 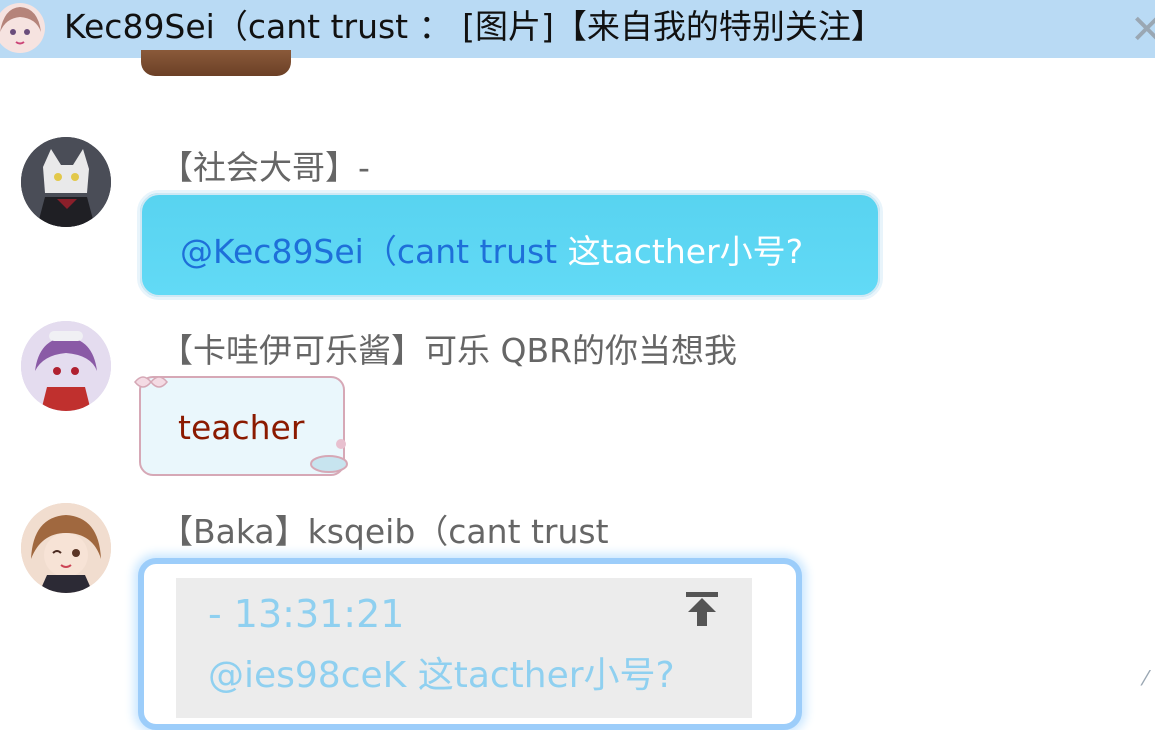 What do you see at coordinates (702, 608) in the screenshot?
I see `jump-to-top-icon` at bounding box center [702, 608].